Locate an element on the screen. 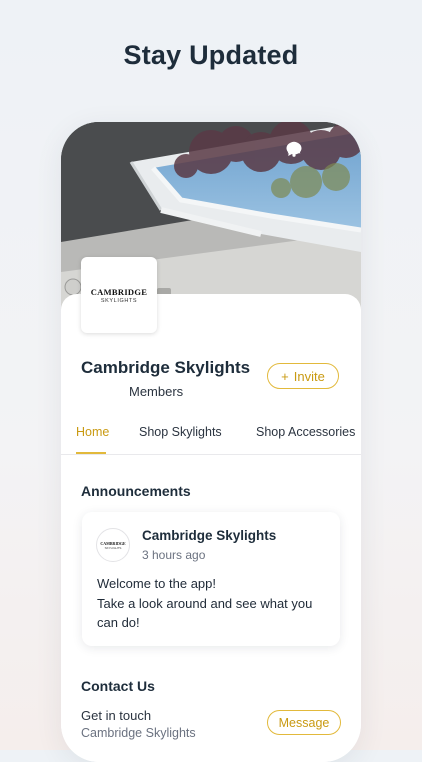 This screenshot has width=422, height=762. tab-shop-skylights: Shop Skylights is located at coordinates (180, 432).